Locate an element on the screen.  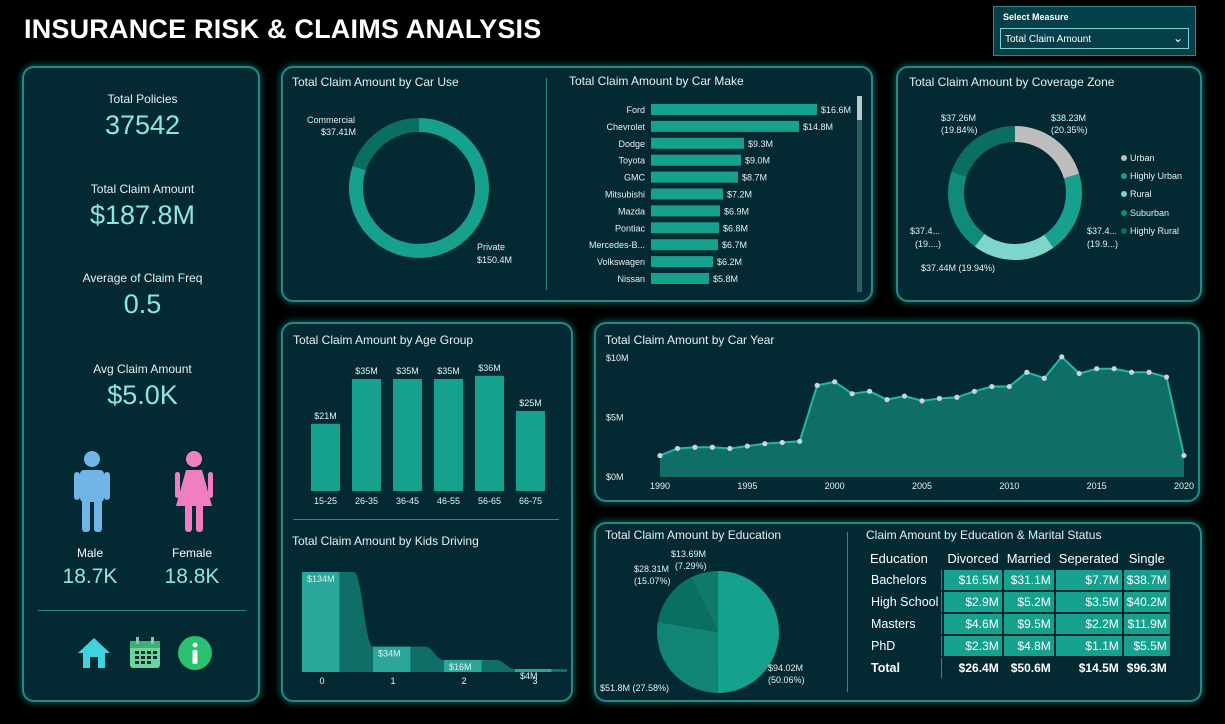
table-cell: $11.9M is located at coordinates (1146, 624).